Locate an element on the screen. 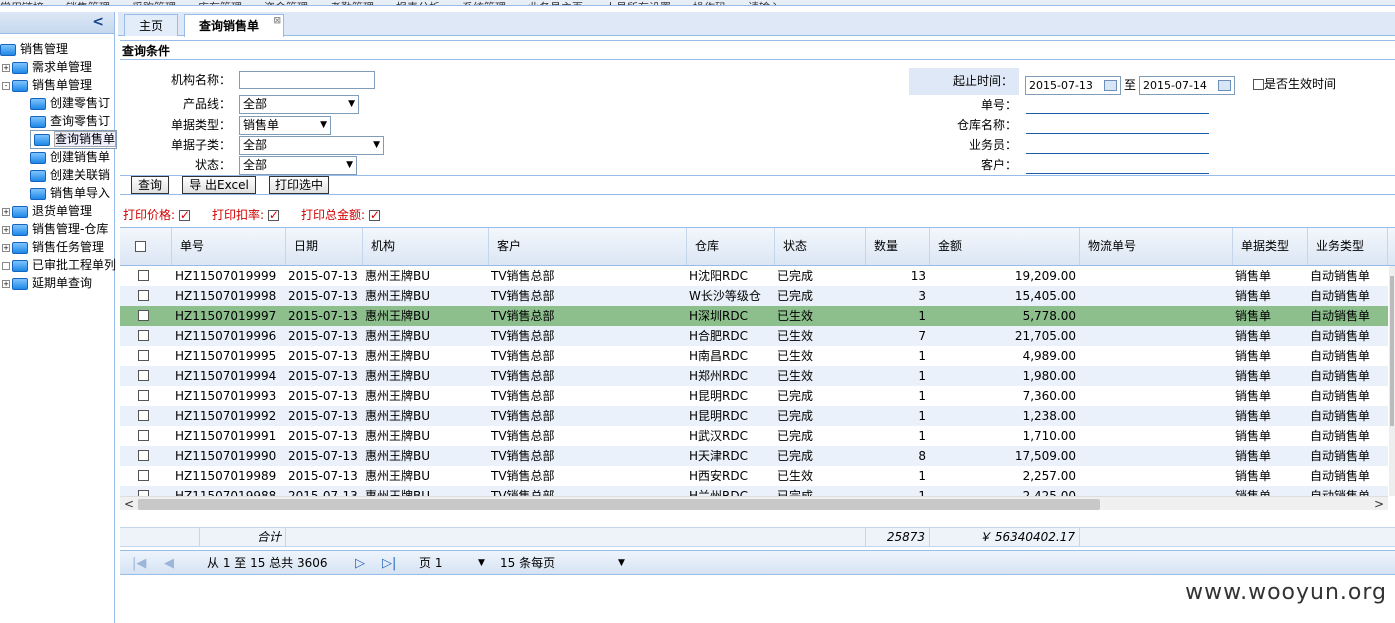  effective-time-checkbox is located at coordinates (1258, 84).